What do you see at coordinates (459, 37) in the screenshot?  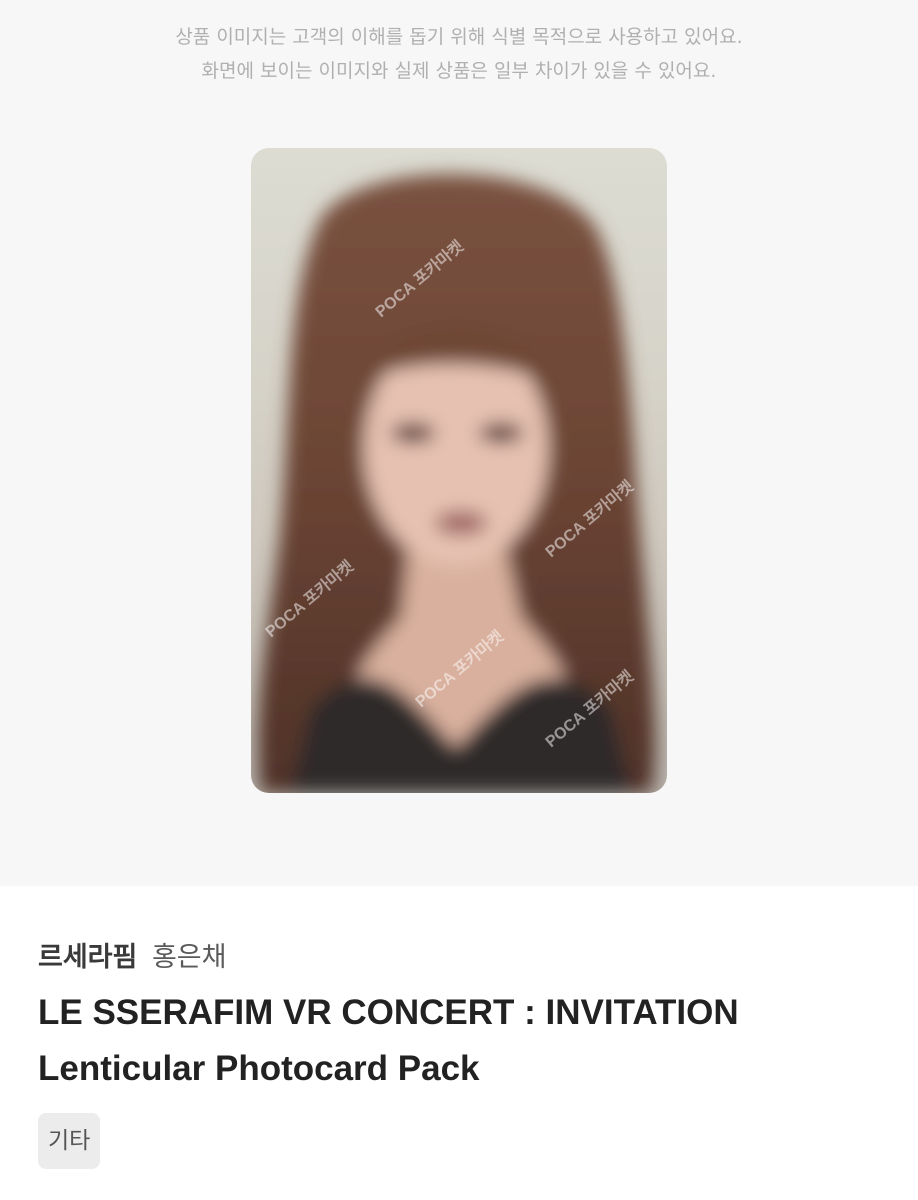 I see `notice-line-1: 상품 이미지는 고객의 이해를 돕기 위해 식별 목적으로 사용하고 있어요.` at bounding box center [459, 37].